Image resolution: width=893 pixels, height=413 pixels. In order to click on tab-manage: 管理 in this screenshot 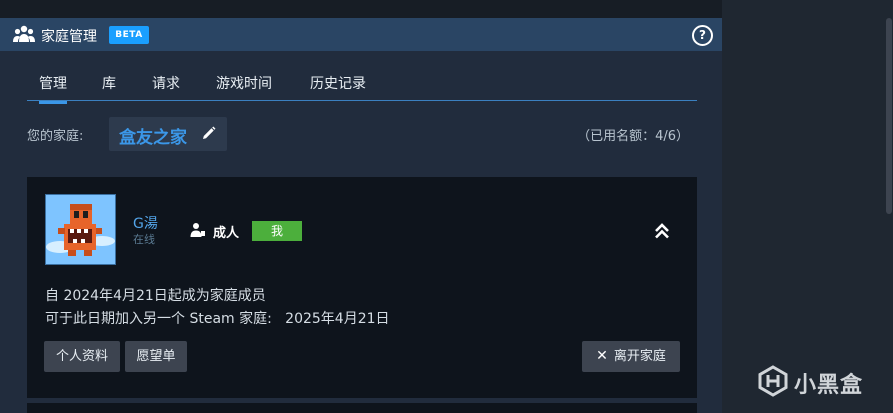, I will do `click(53, 88)`.